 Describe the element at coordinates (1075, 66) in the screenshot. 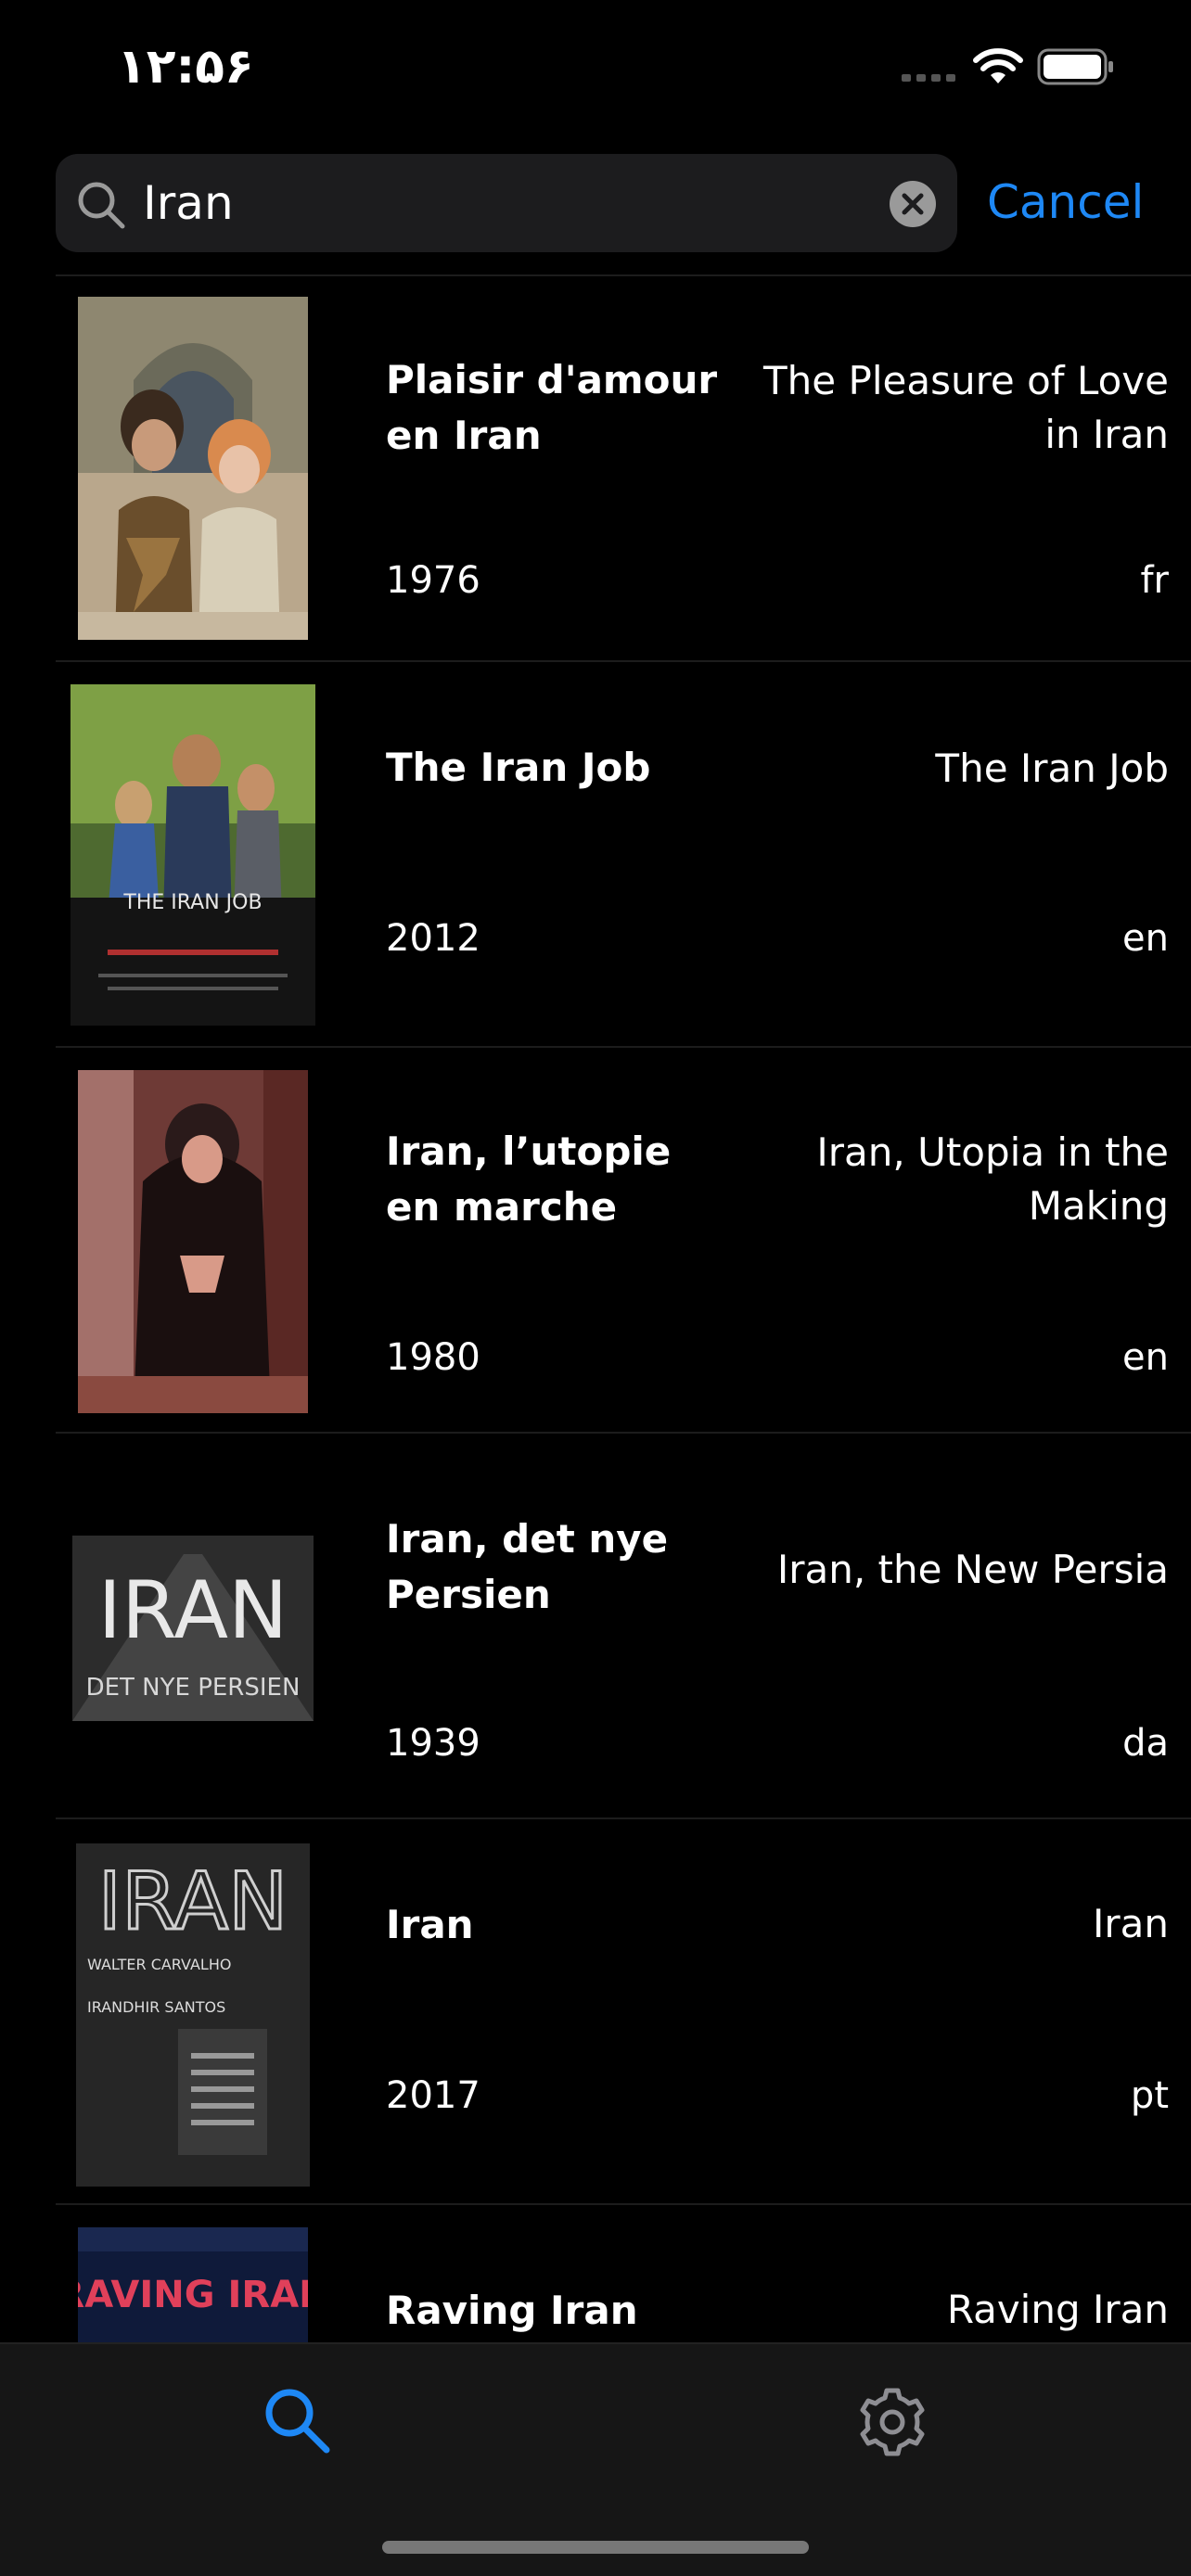

I see `battery-icon` at that location.